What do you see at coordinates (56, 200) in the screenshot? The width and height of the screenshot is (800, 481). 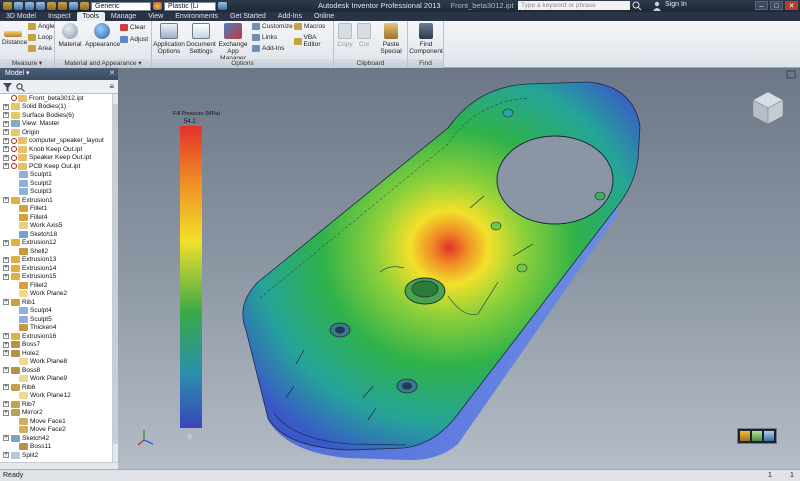 I see `tree-item: + Extrusion1` at bounding box center [56, 200].